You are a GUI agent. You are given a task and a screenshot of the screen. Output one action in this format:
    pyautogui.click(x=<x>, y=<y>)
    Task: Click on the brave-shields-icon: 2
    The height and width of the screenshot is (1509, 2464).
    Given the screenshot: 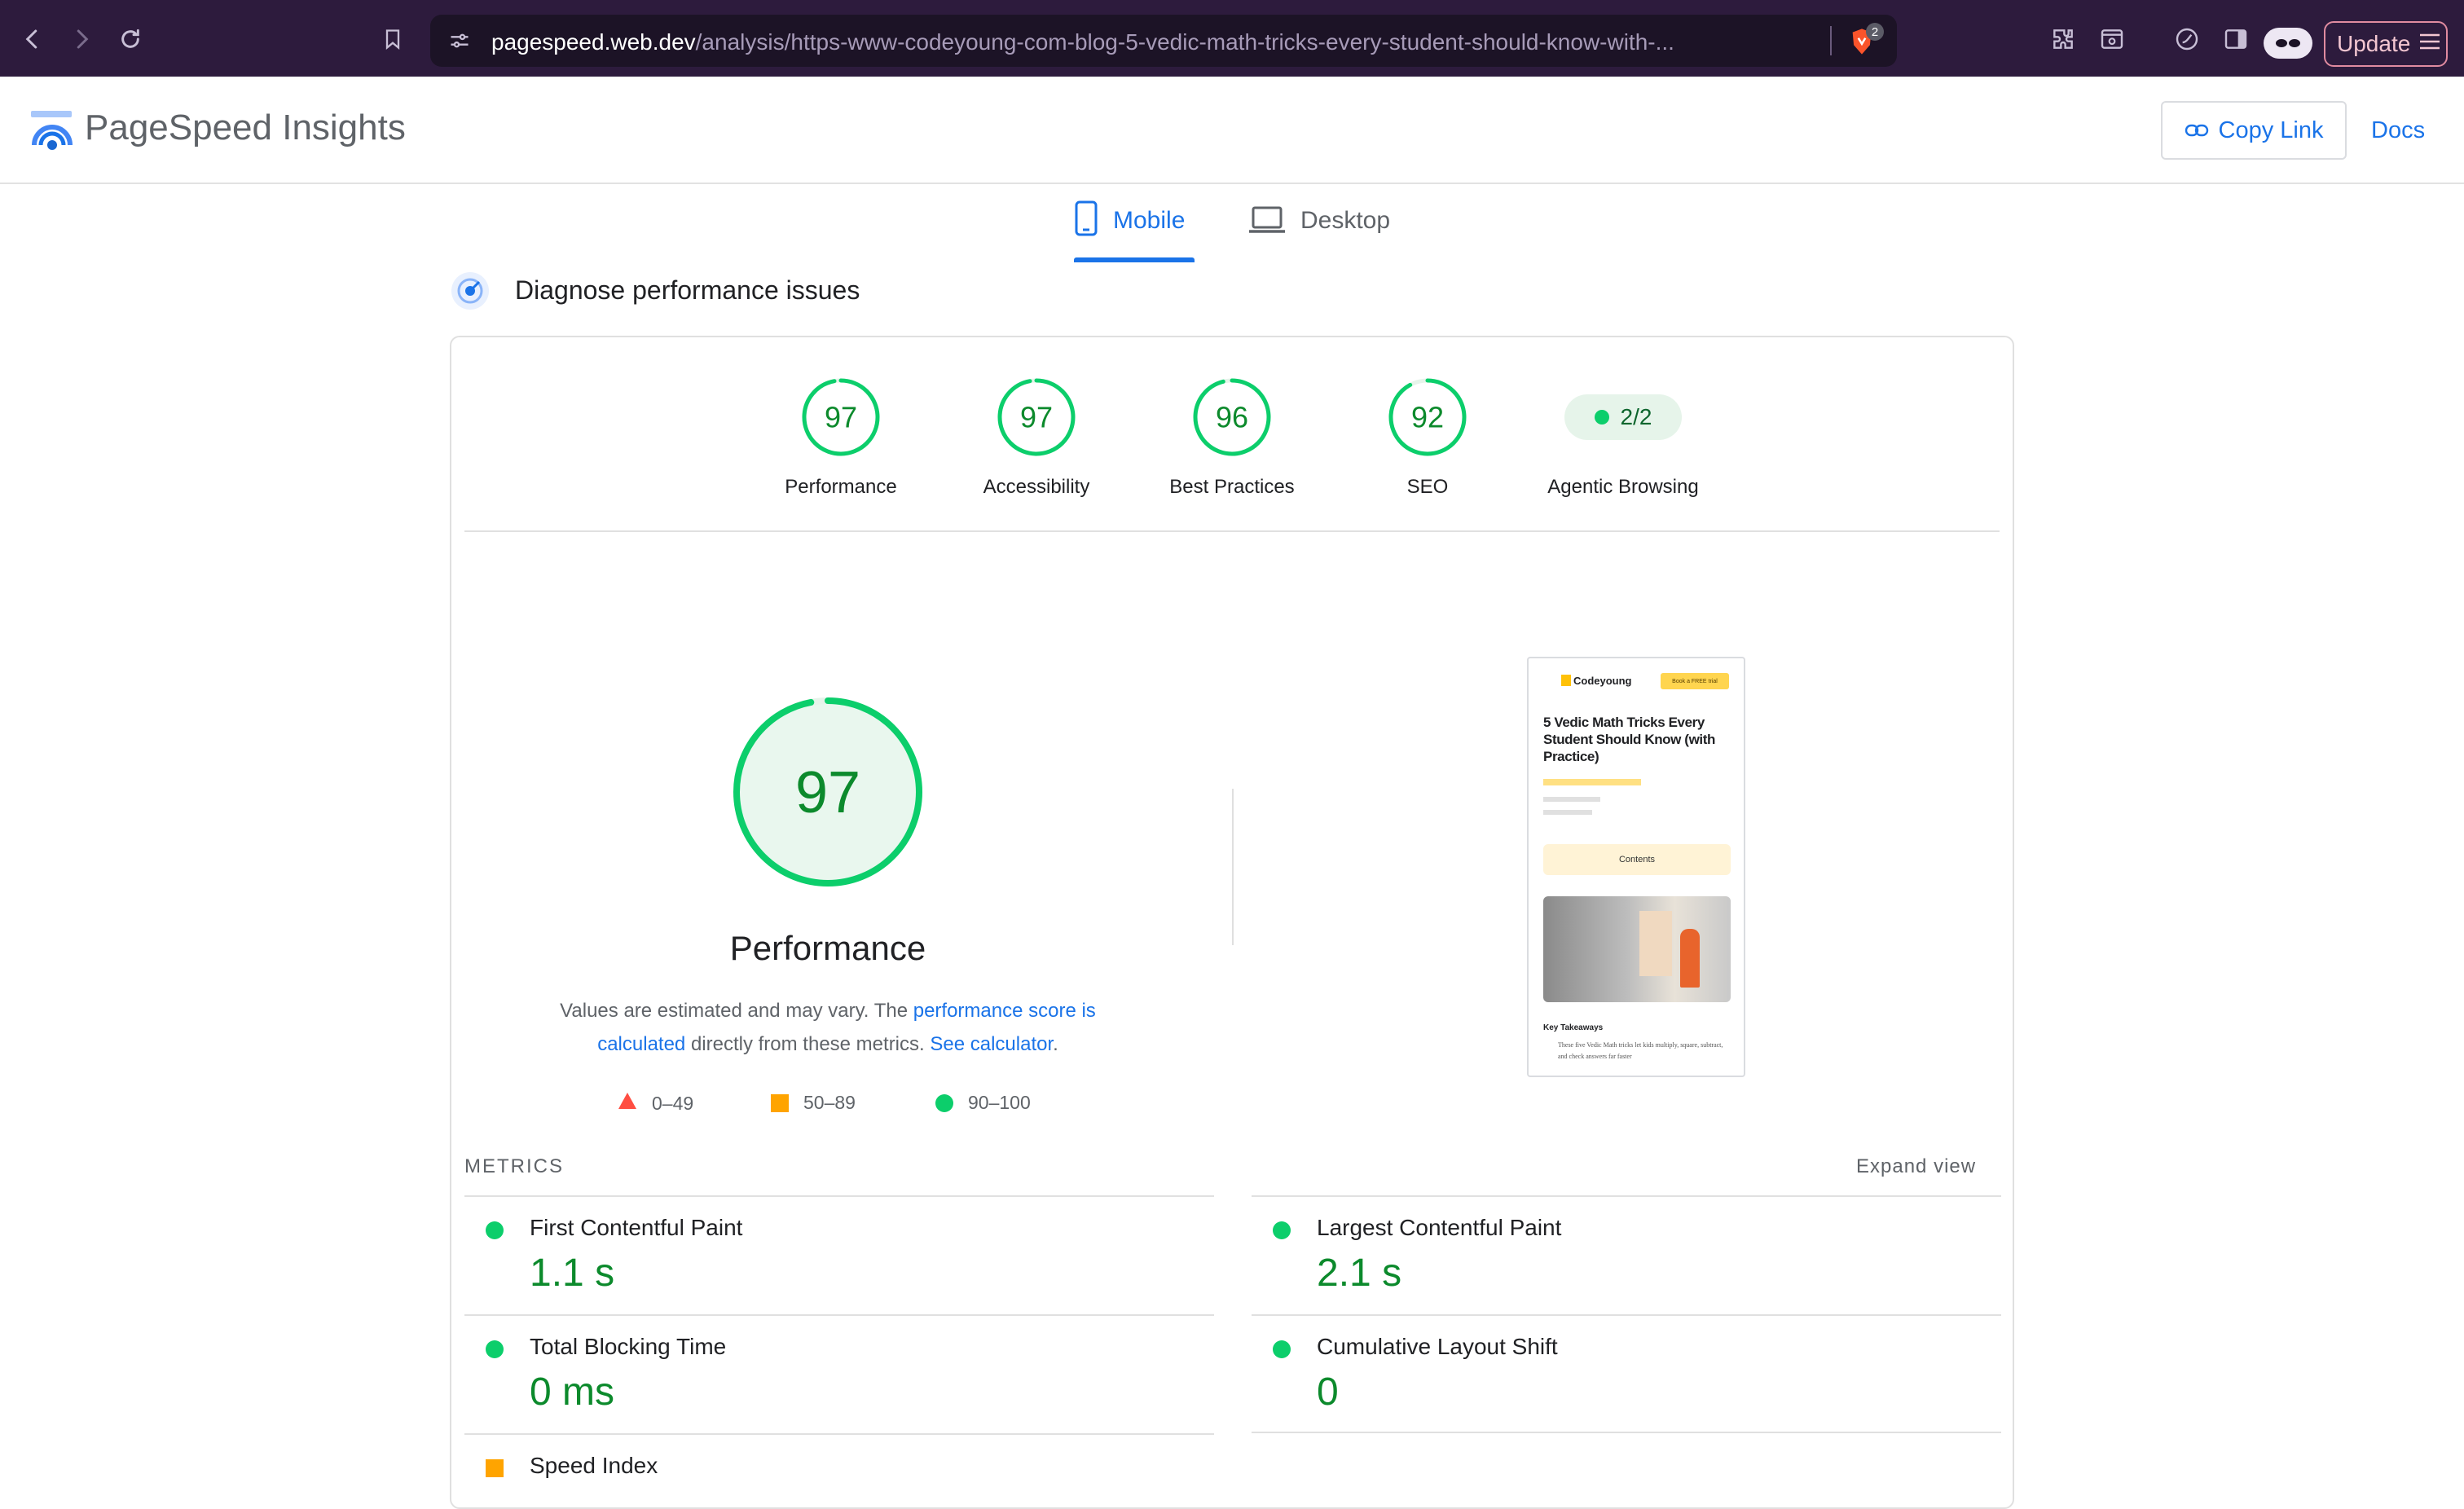 What is the action you would take?
    pyautogui.click(x=1866, y=40)
    